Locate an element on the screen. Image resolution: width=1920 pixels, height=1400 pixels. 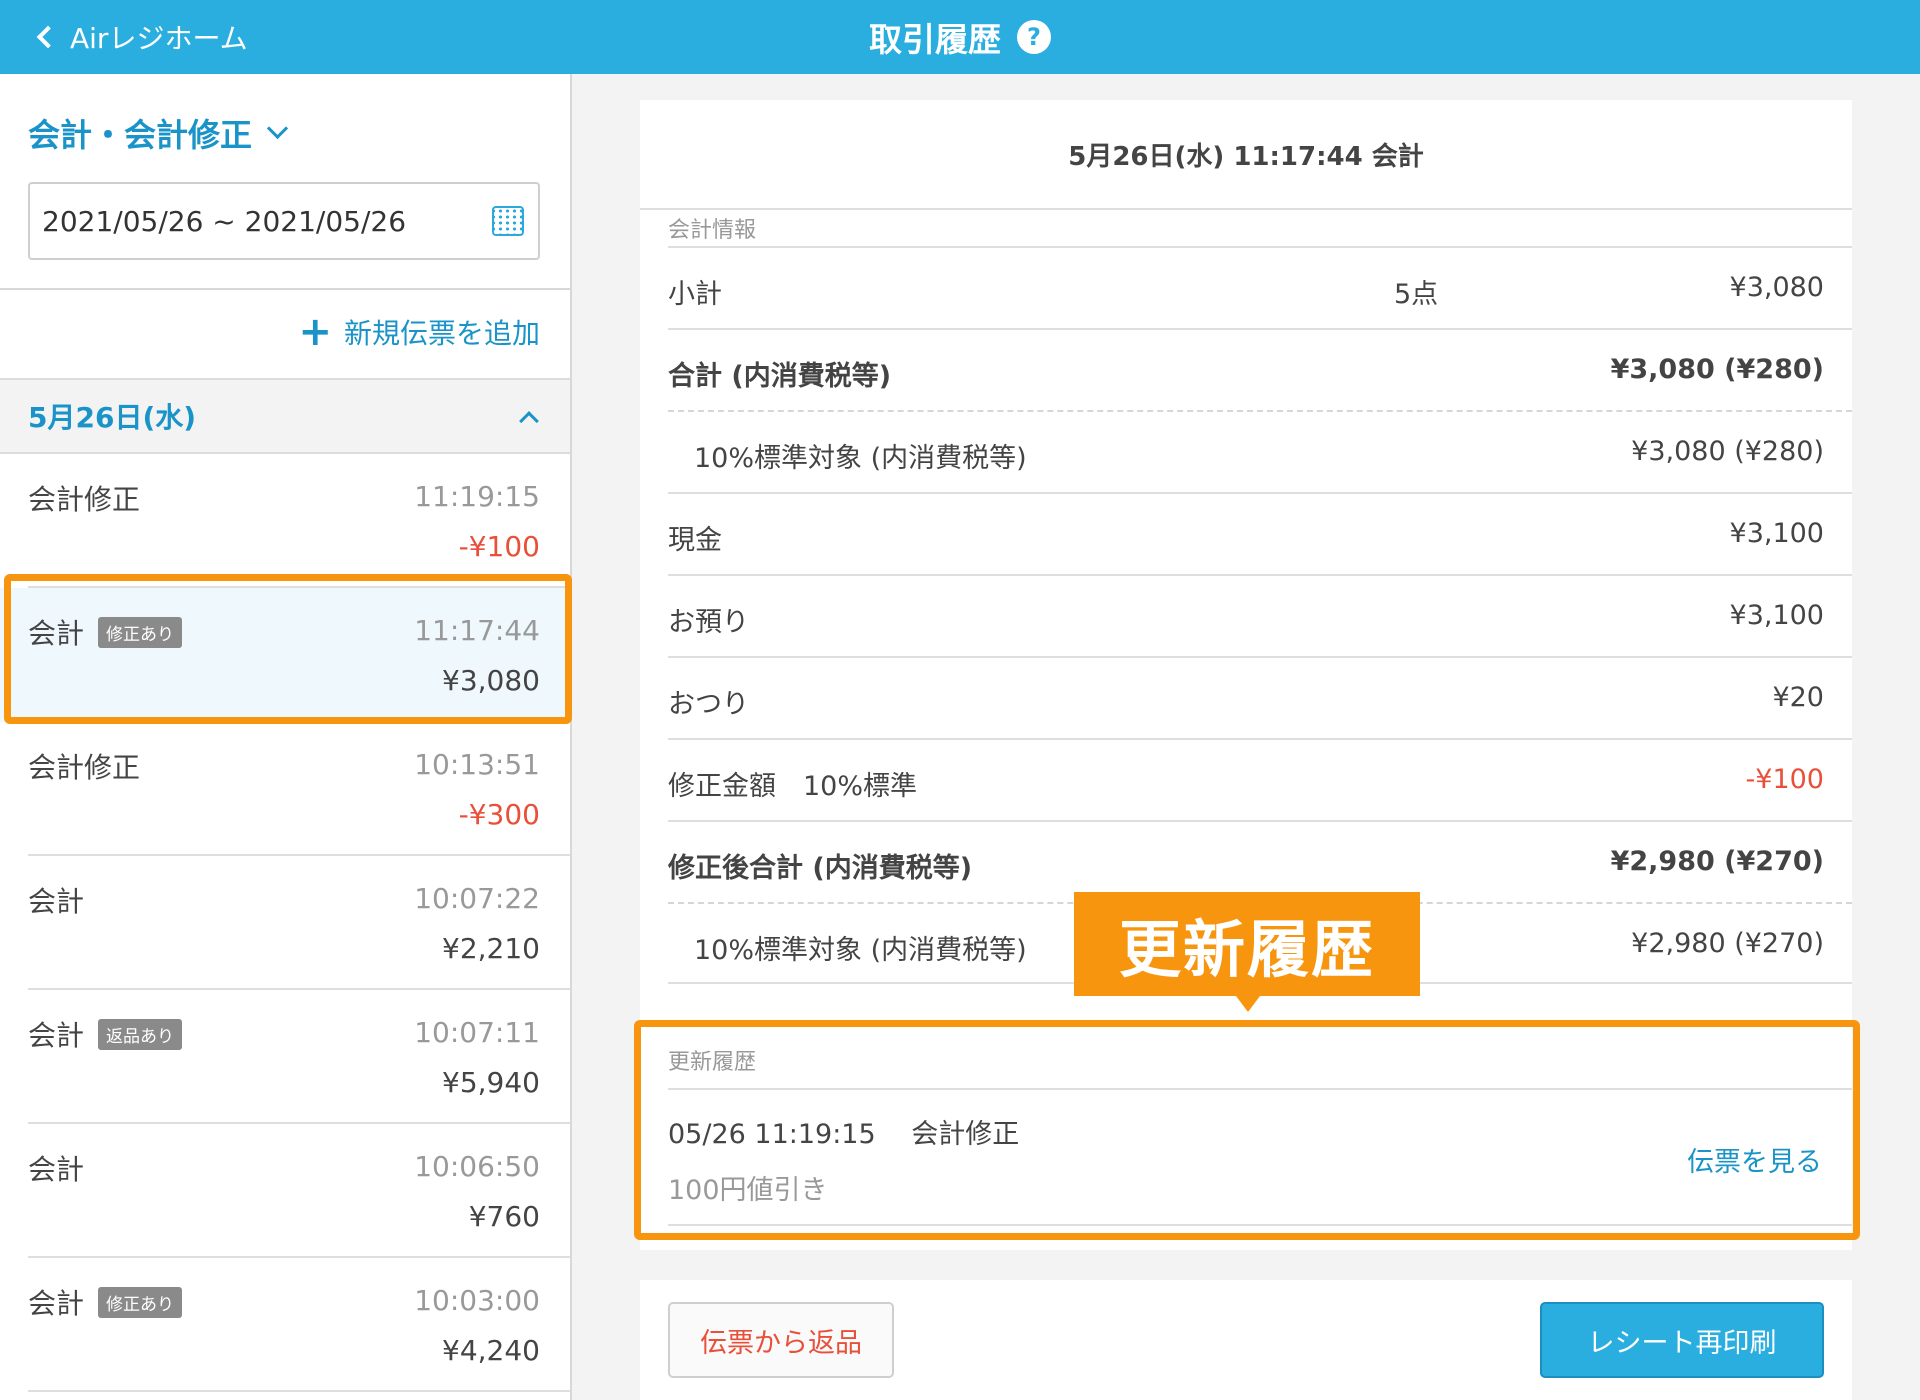
transaction-time: 11:17:44 is located at coordinates (477, 630).